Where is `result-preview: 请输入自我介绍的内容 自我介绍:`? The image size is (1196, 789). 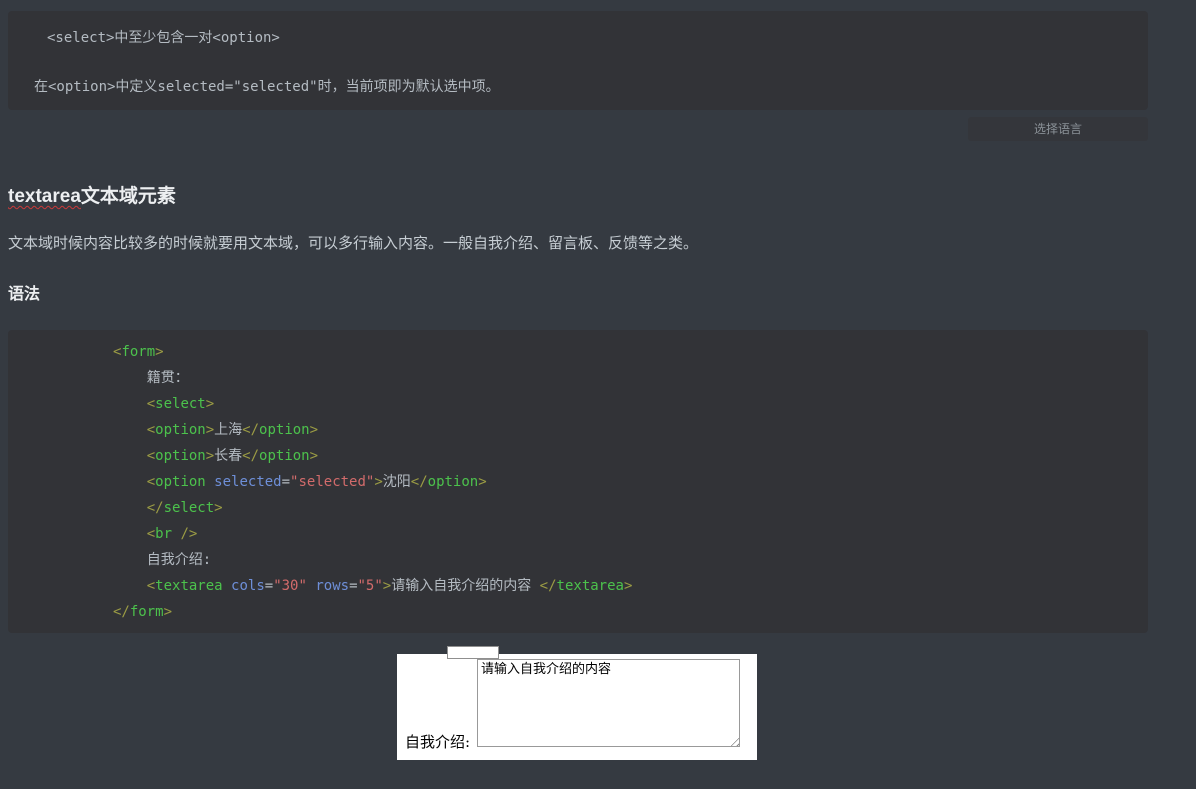 result-preview: 请输入自我介绍的内容 自我介绍: is located at coordinates (577, 703).